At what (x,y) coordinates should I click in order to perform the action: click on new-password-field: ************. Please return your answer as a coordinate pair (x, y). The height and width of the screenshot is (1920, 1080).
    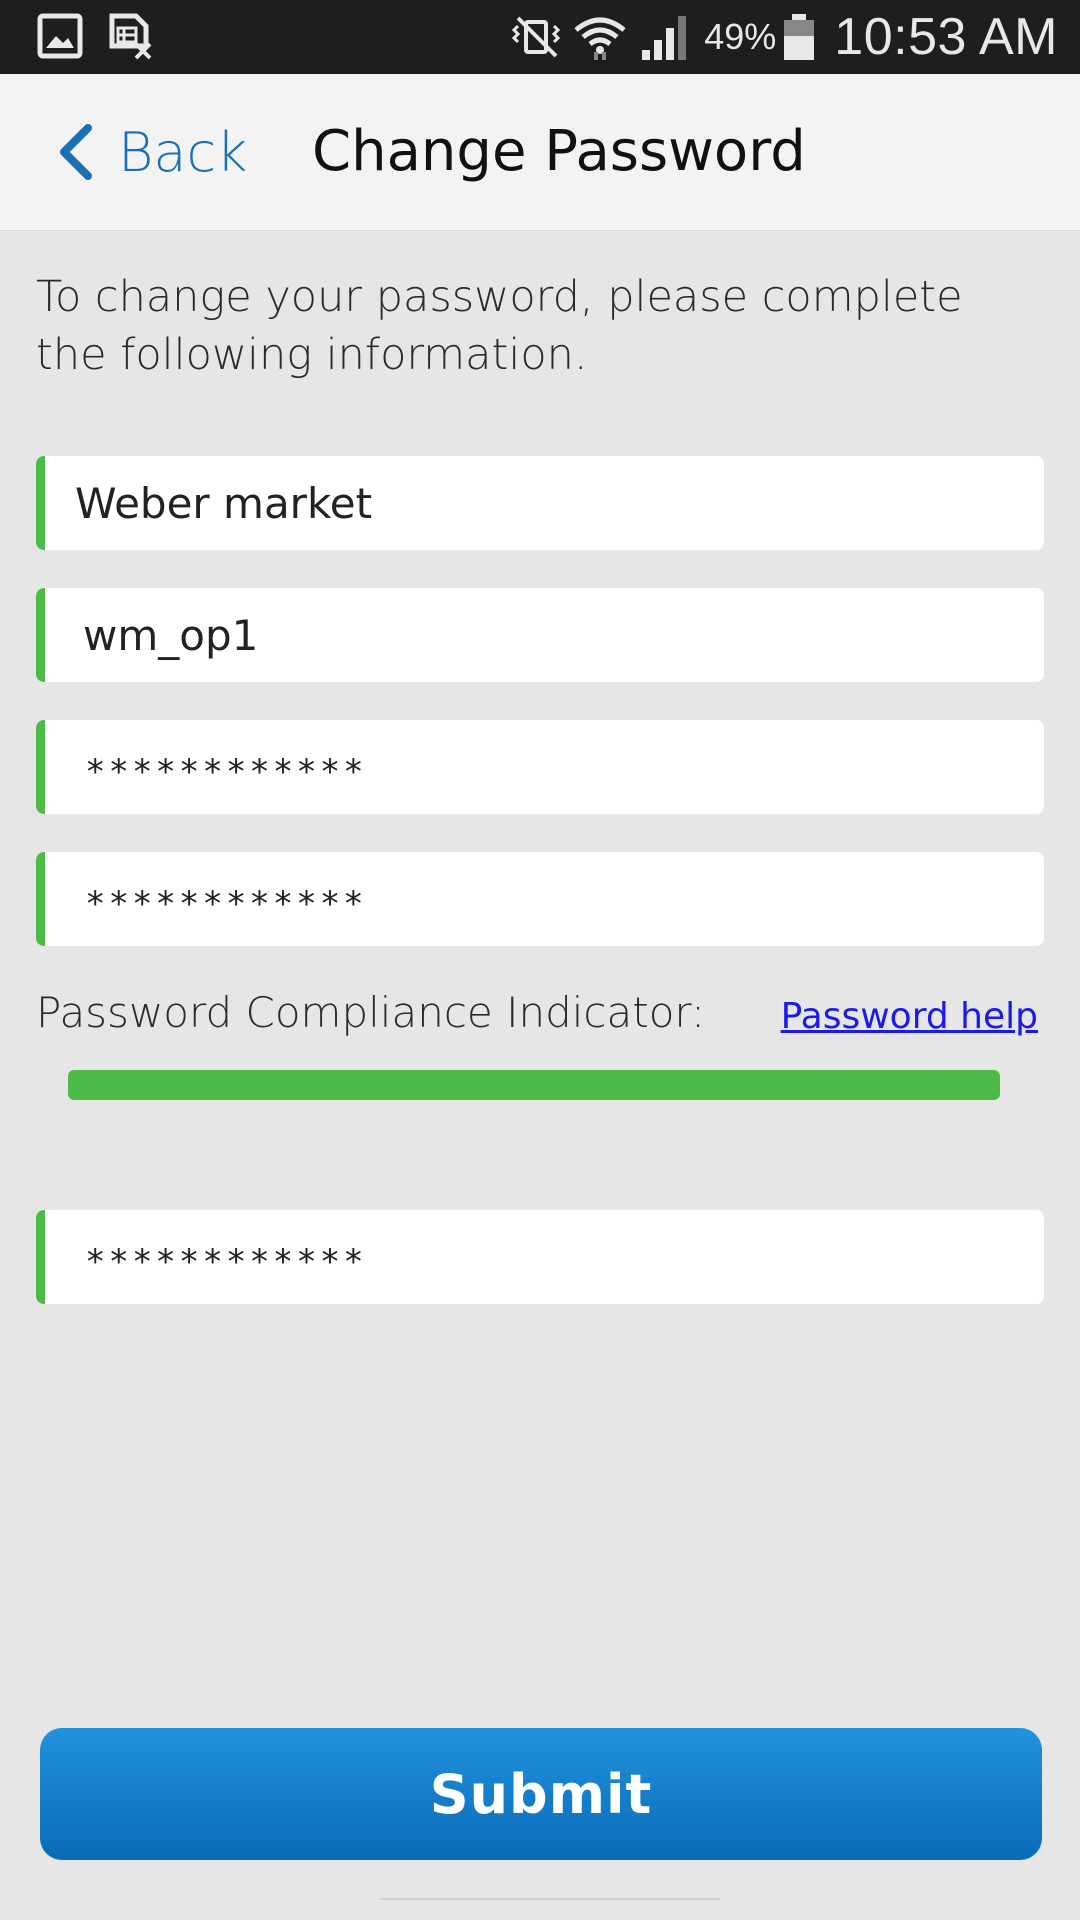
    Looking at the image, I should click on (540, 899).